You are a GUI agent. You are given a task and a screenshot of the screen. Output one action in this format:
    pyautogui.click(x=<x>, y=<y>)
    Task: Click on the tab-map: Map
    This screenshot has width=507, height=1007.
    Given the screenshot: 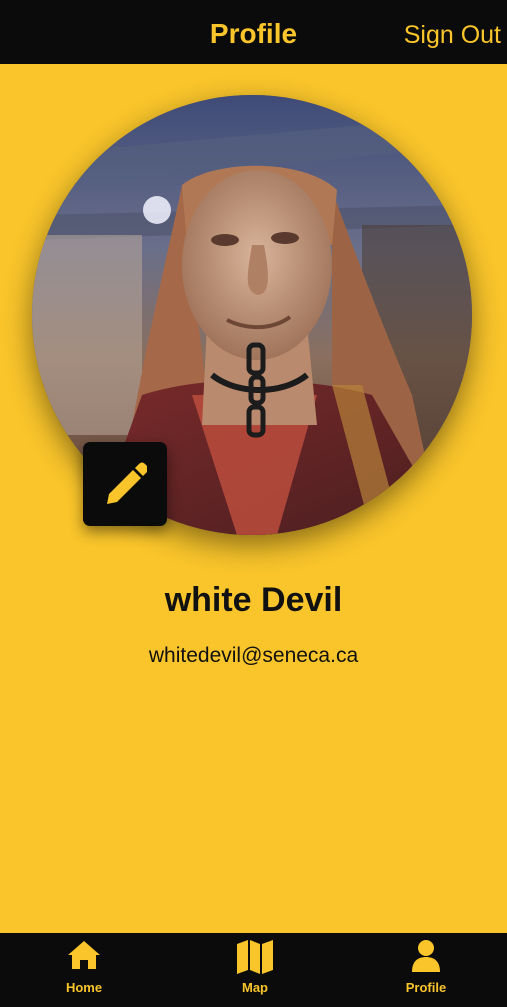 What is the action you would take?
    pyautogui.click(x=255, y=970)
    